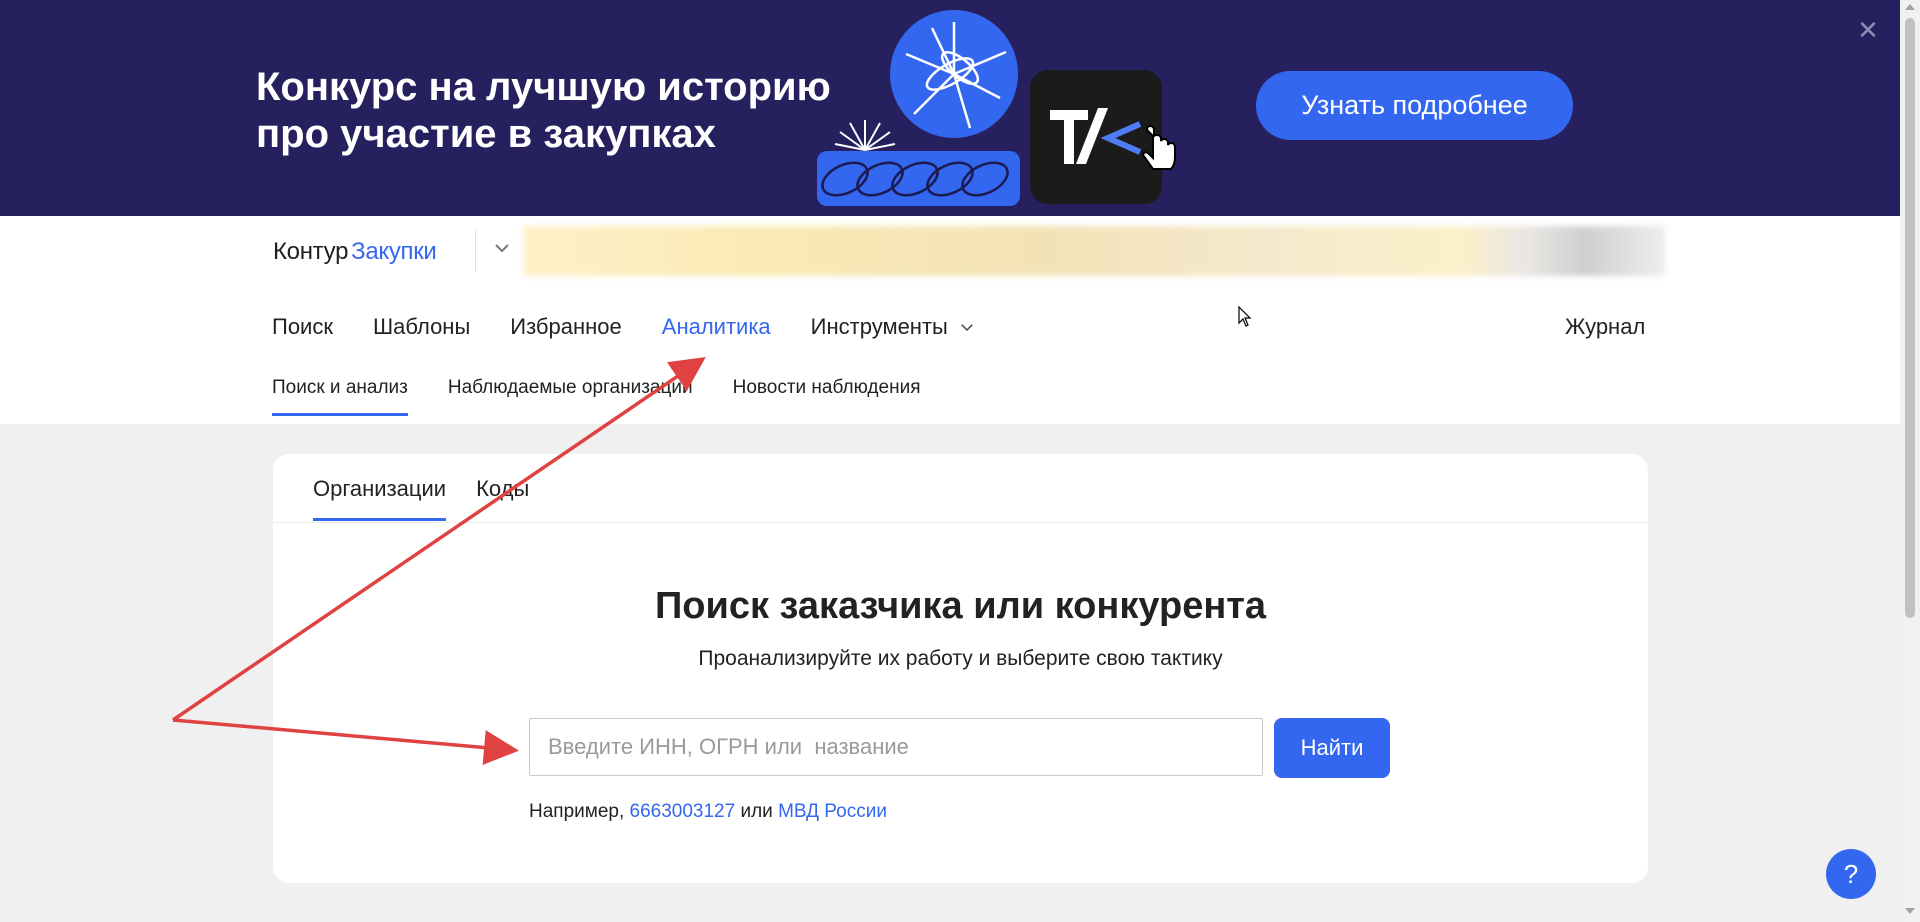  What do you see at coordinates (1910, 318) in the screenshot?
I see `scrollbar-thumb` at bounding box center [1910, 318].